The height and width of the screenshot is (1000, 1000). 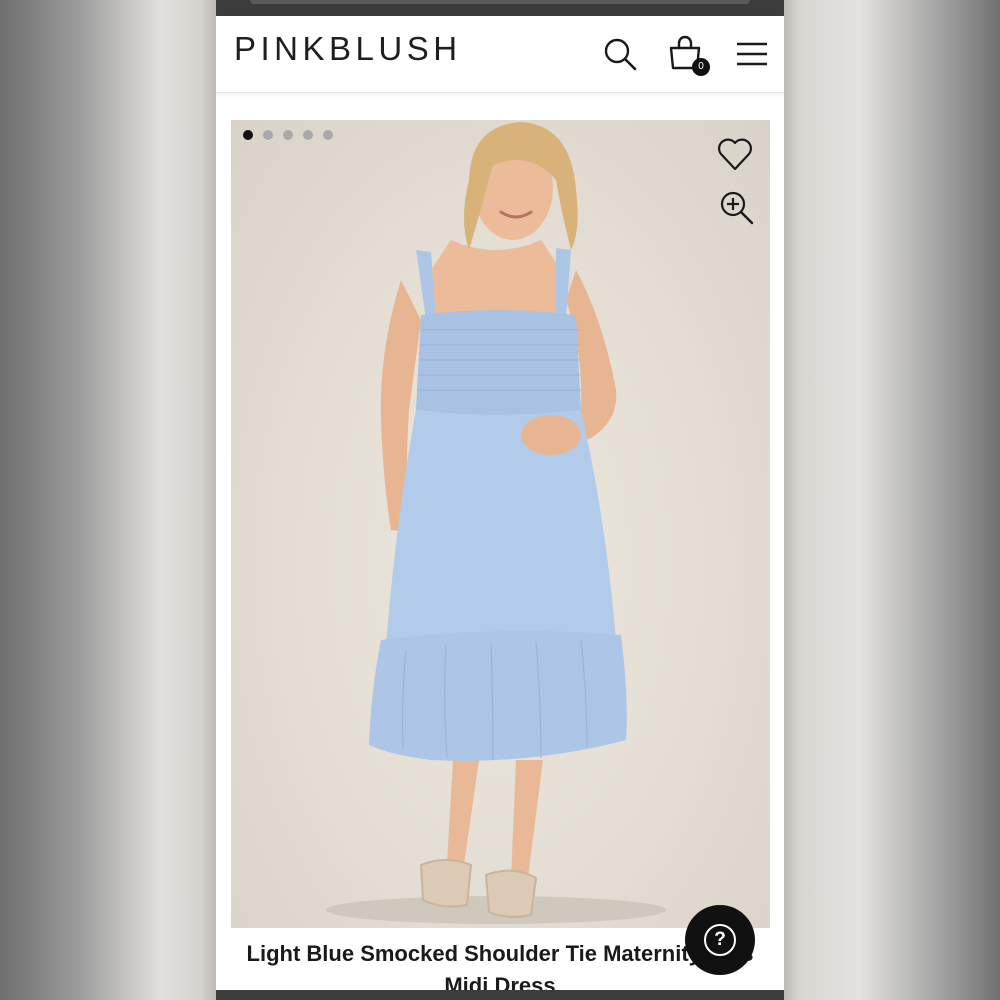 What do you see at coordinates (688, 55) in the screenshot?
I see `cart-button: 0` at bounding box center [688, 55].